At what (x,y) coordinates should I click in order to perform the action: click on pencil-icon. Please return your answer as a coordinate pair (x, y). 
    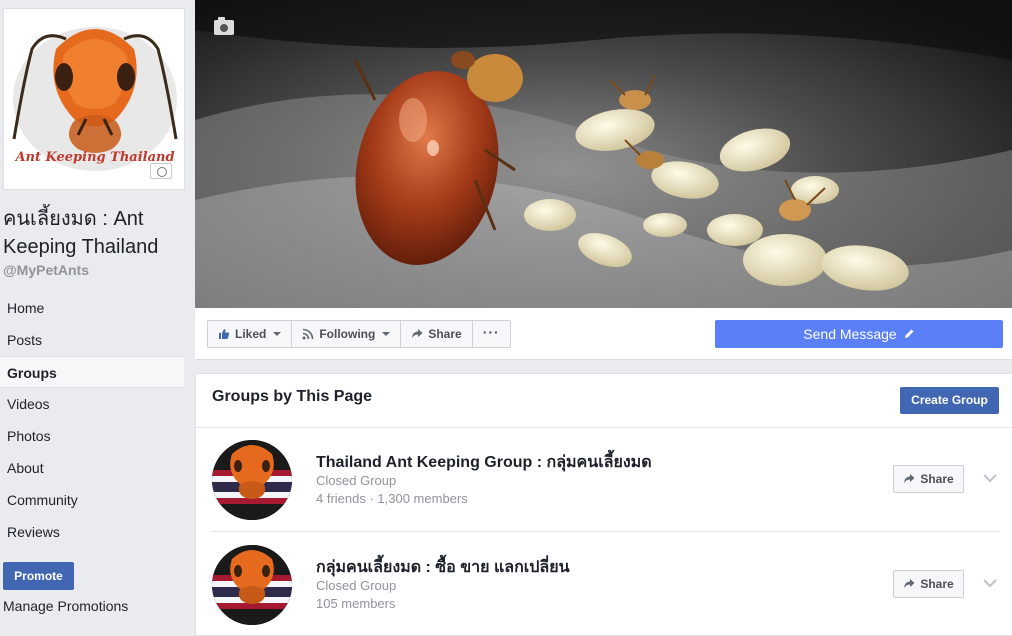
    Looking at the image, I should click on (909, 333).